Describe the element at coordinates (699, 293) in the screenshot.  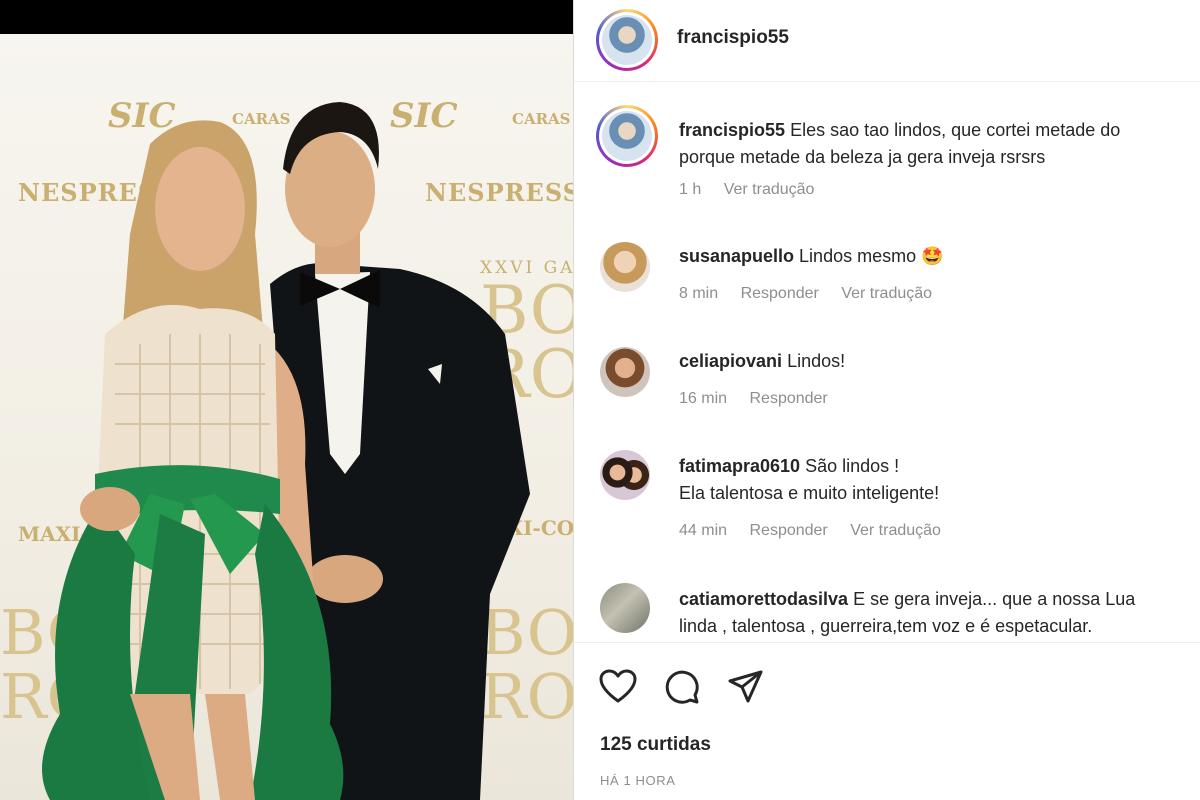
I see `comment-time: 8 min` at that location.